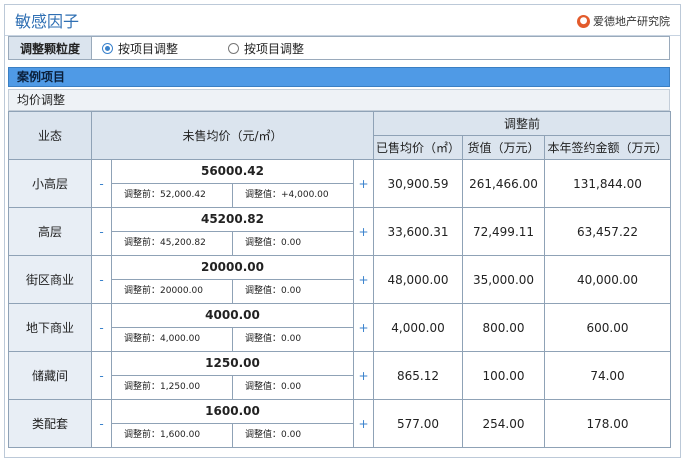 This screenshot has height=464, width=687. What do you see at coordinates (418, 279) in the screenshot?
I see `sold-price-value: 48,000.00` at bounding box center [418, 279].